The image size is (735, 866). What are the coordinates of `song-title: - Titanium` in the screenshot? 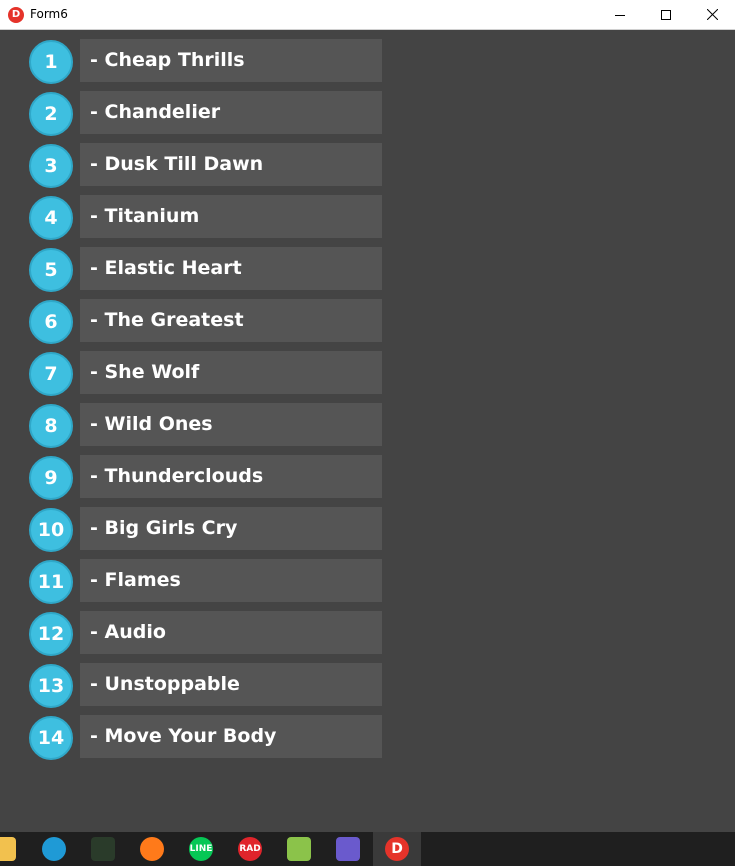 It's located at (231, 216).